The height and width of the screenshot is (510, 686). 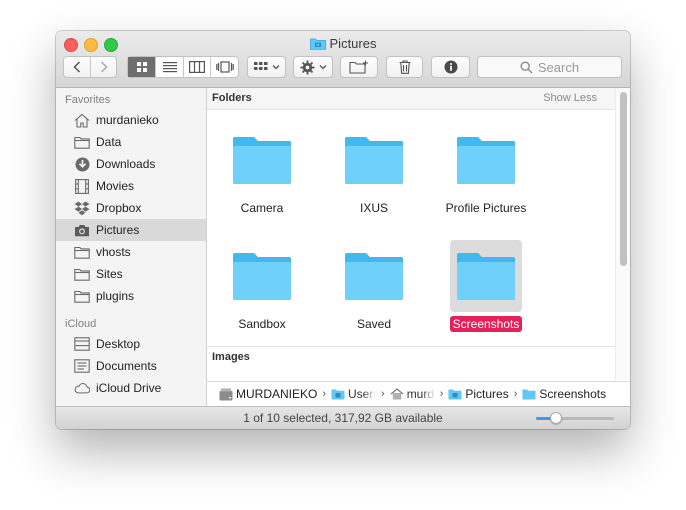 I want to click on sidebar-item-icloud-drive: iCloud Drive, so click(x=131, y=388).